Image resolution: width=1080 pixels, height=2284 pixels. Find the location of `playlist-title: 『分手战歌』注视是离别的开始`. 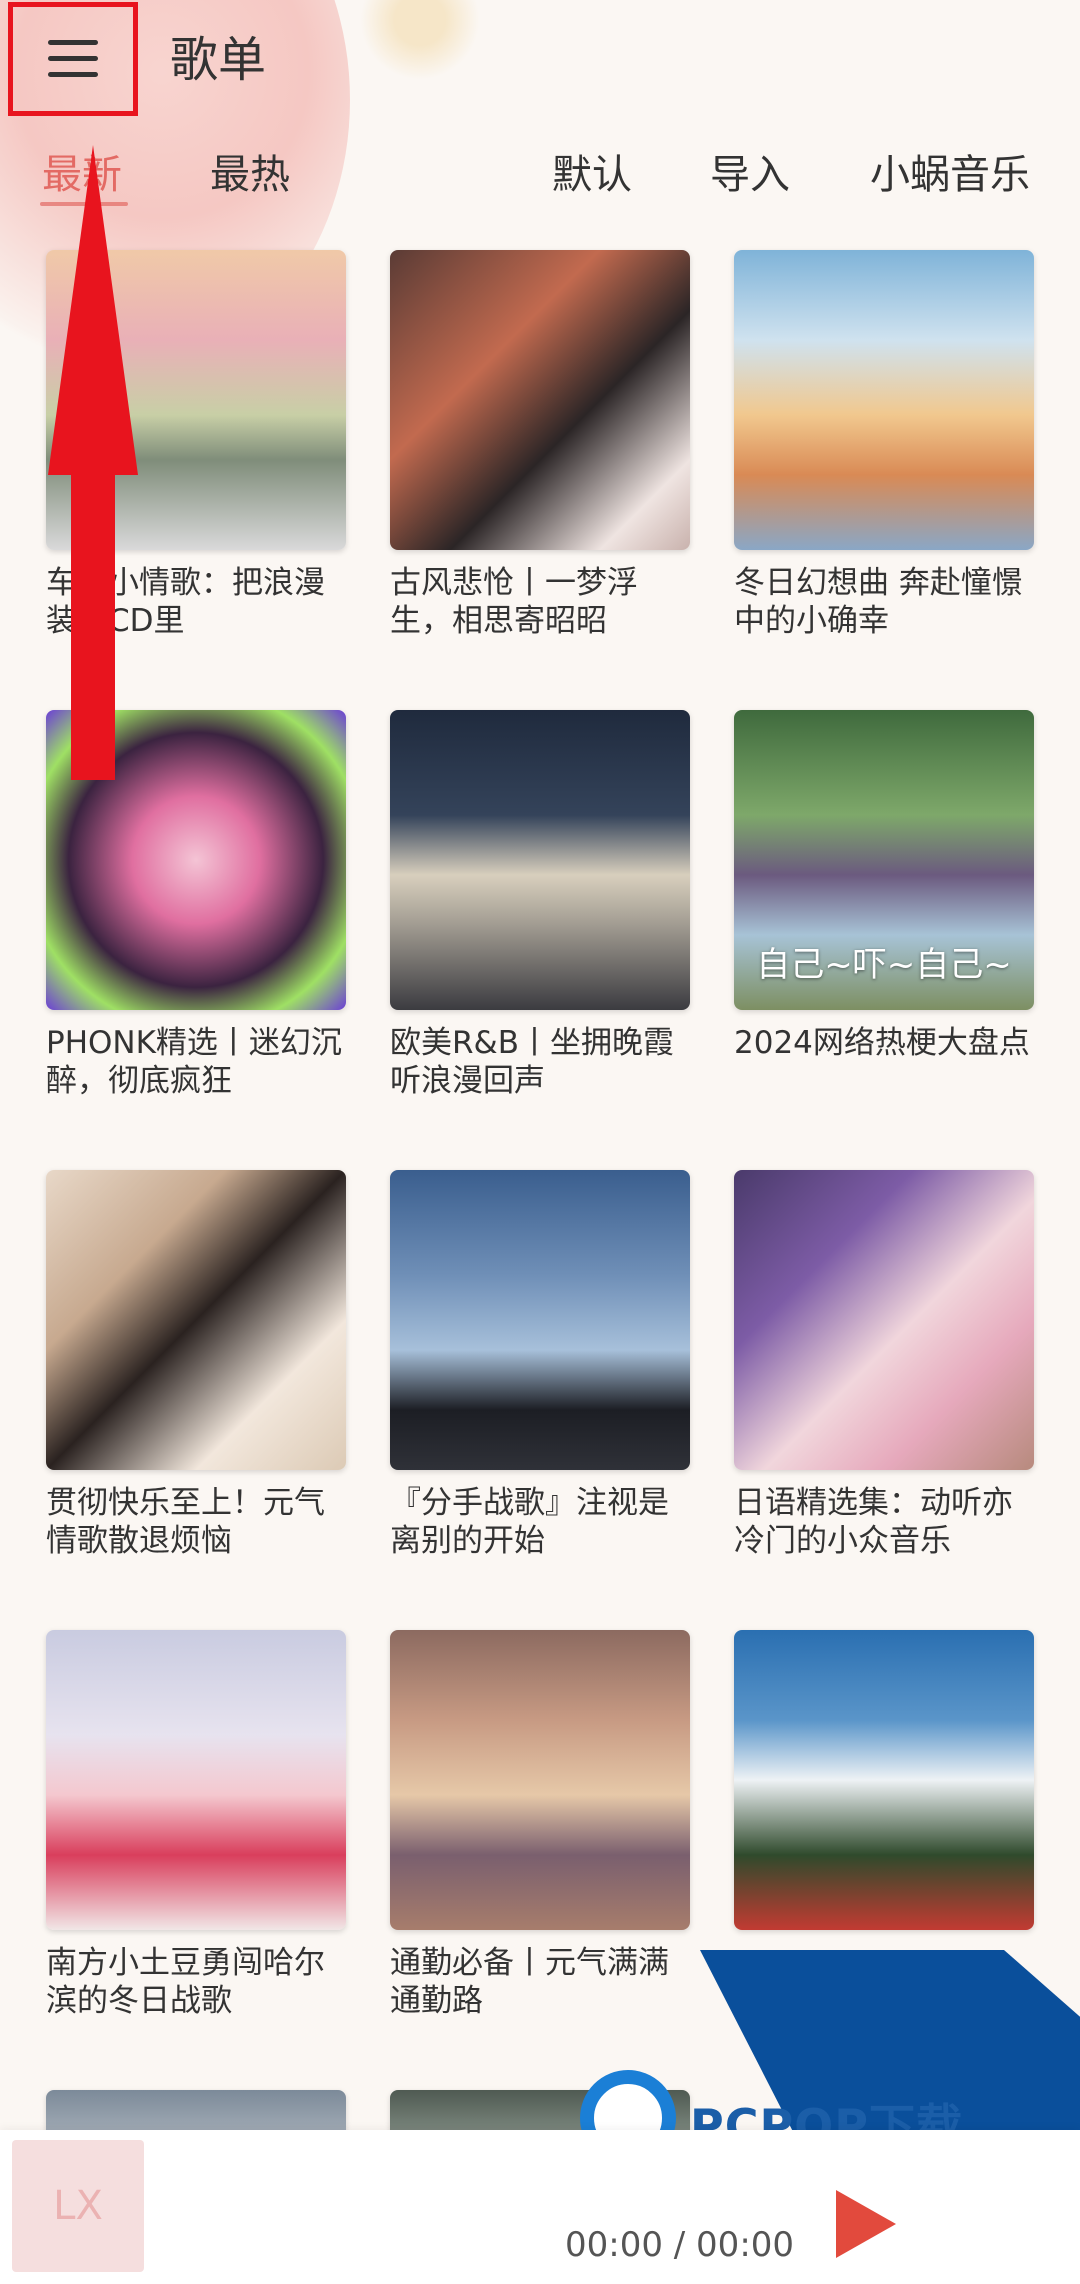

playlist-title: 『分手战歌』注视是离别的开始 is located at coordinates (529, 1522).